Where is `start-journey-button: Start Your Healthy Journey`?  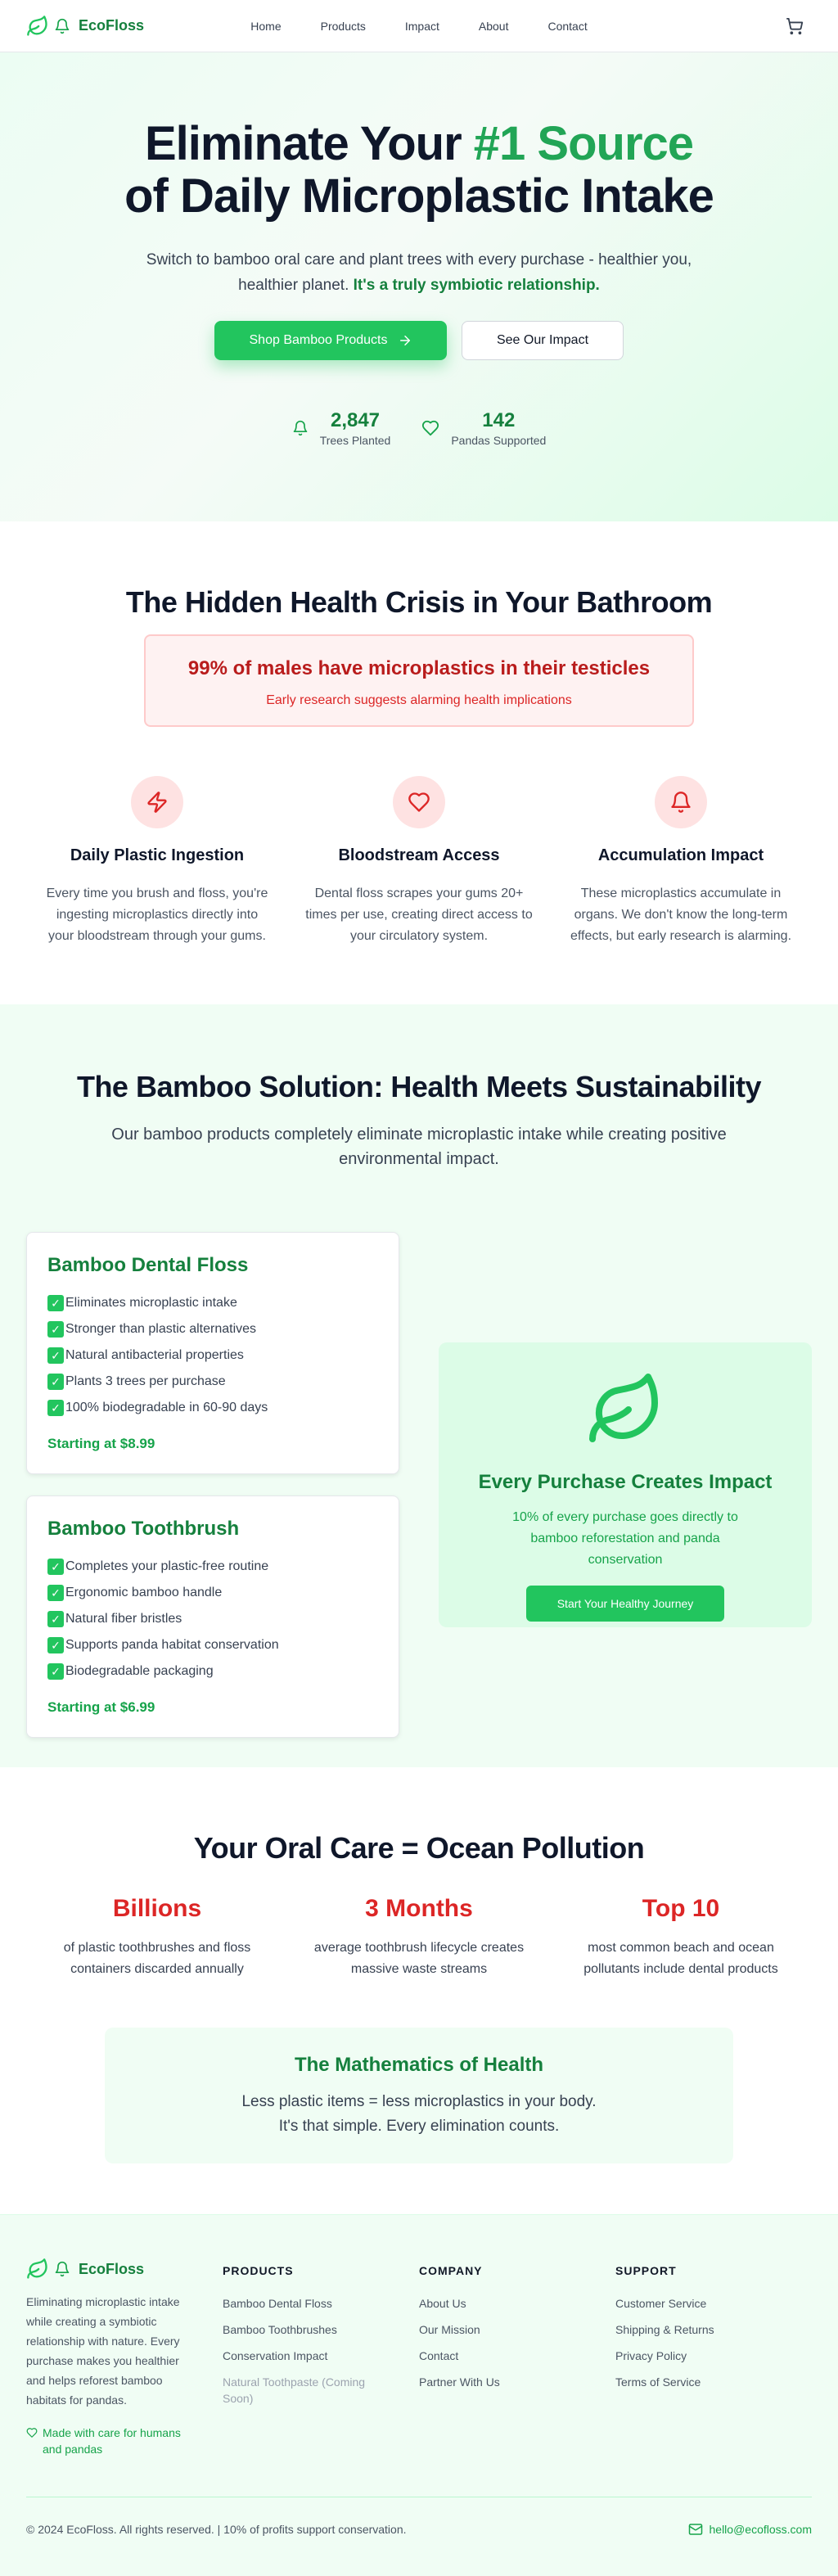 start-journey-button: Start Your Healthy Journey is located at coordinates (625, 1604).